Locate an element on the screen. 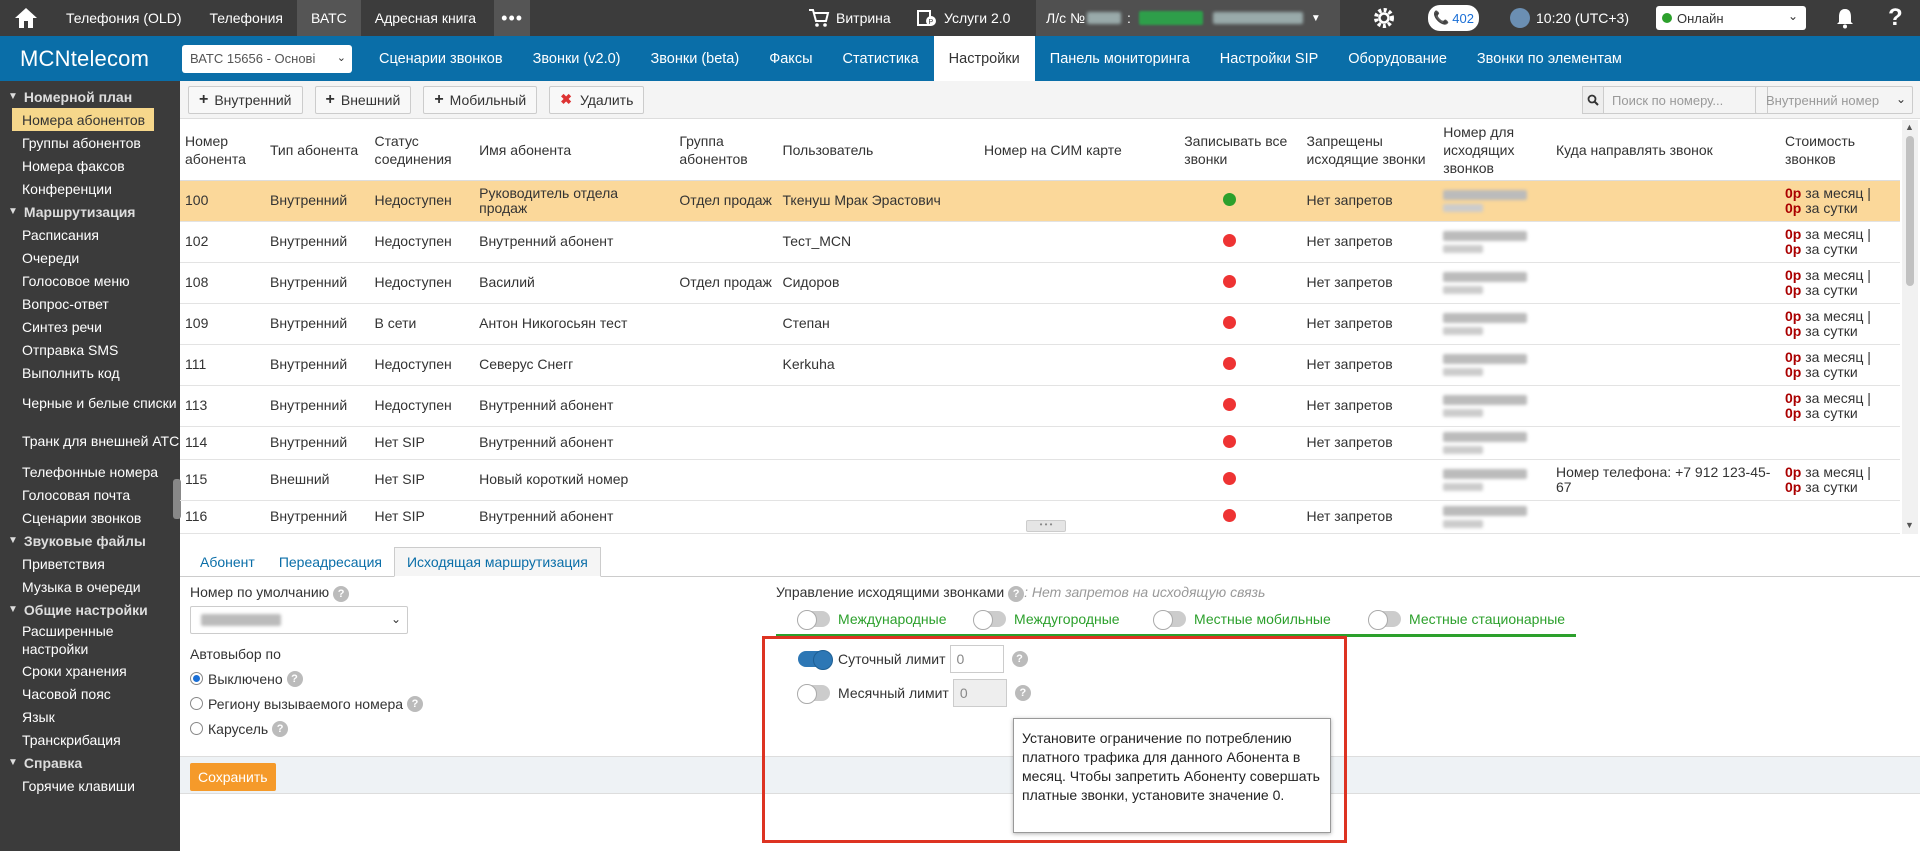 This screenshot has width=1920, height=851. sidebar-item: Группы абонентов is located at coordinates (90, 142).